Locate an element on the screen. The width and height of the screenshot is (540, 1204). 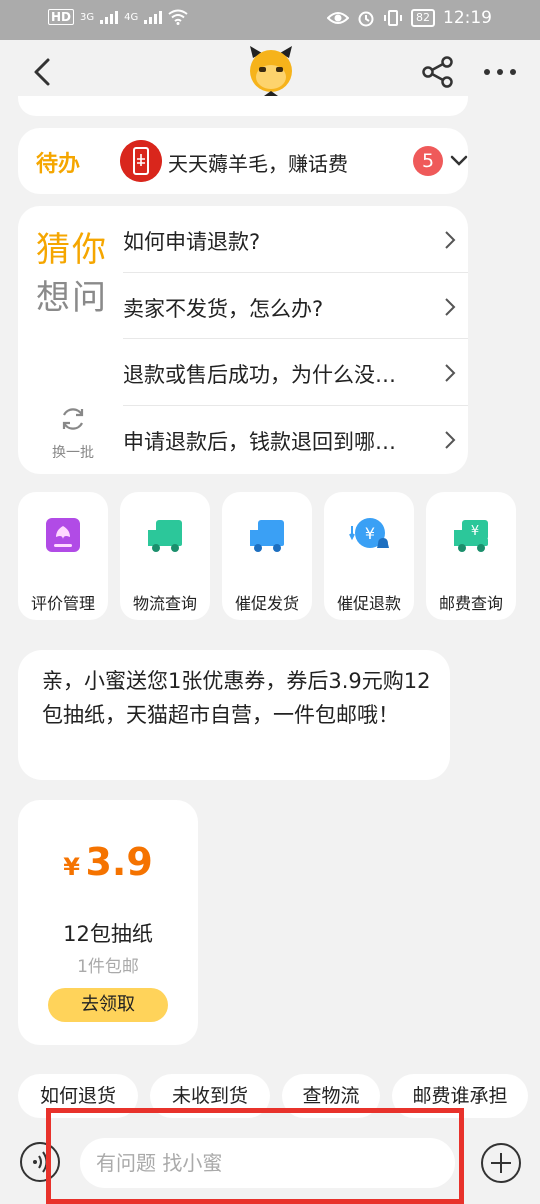
chat-message-bubble: 亲，小蜜送您1张优惠券，券后3.9元购12包抽纸，天猫超市自营，一件包邮哦！ is located at coordinates (234, 715).